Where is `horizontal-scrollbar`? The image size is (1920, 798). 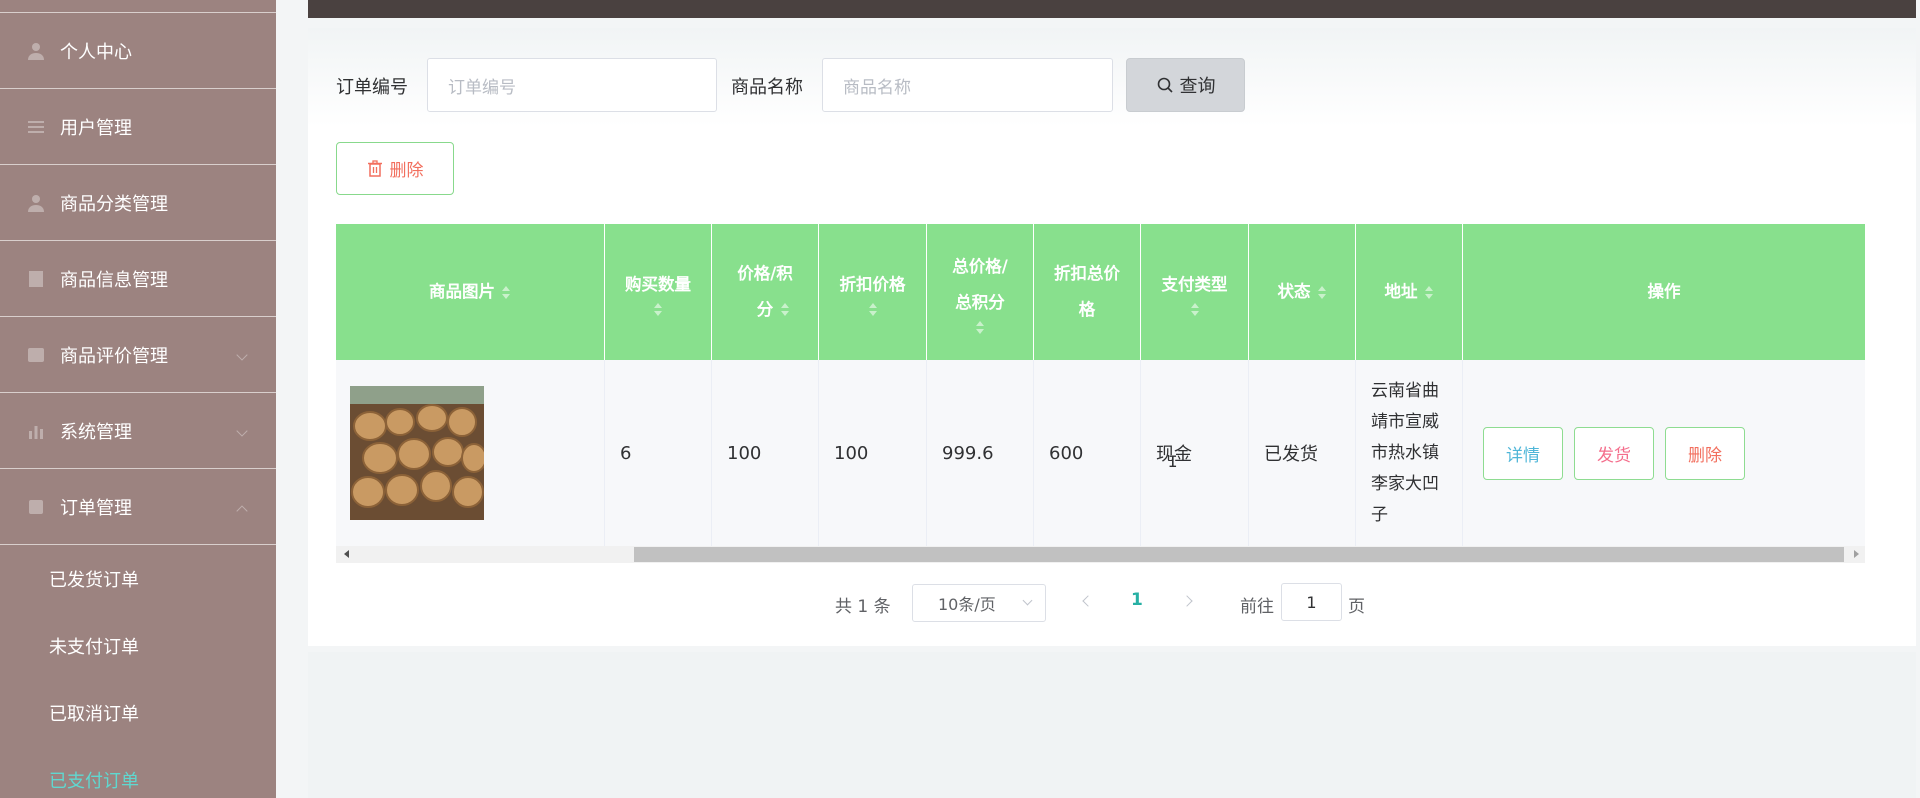 horizontal-scrollbar is located at coordinates (1100, 554).